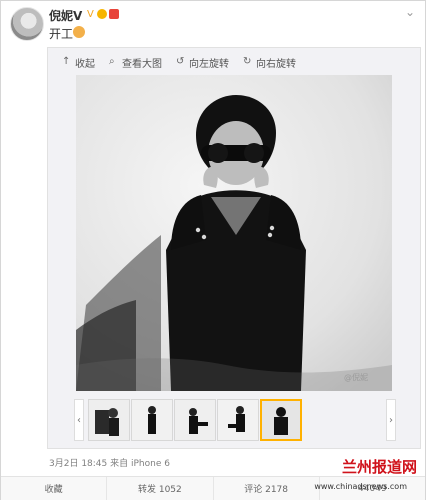 This screenshot has height=500, width=426. What do you see at coordinates (66, 61) in the screenshot?
I see `arrow-up-icon: ↑` at bounding box center [66, 61].